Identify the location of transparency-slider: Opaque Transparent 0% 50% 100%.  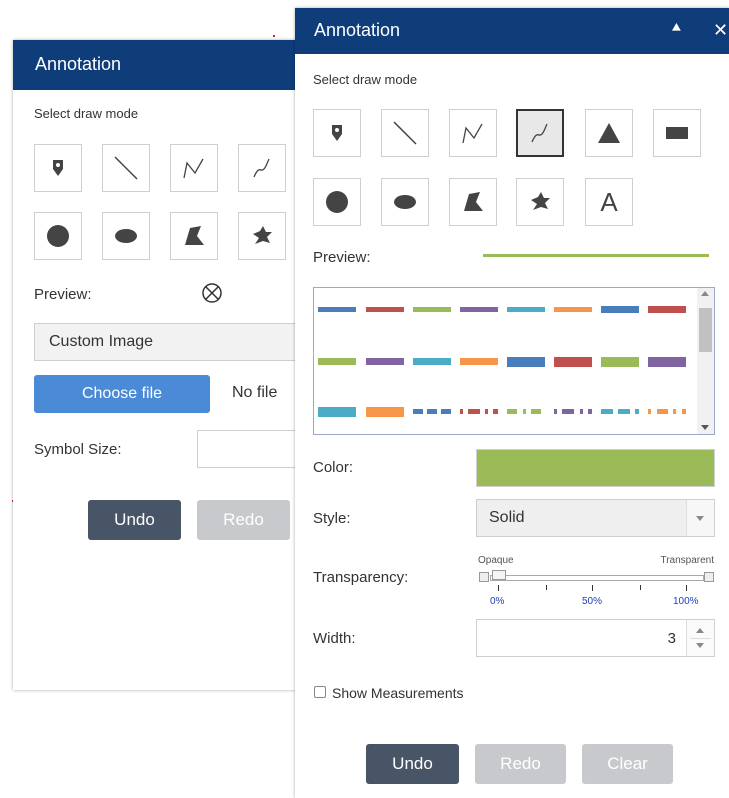
(596, 584).